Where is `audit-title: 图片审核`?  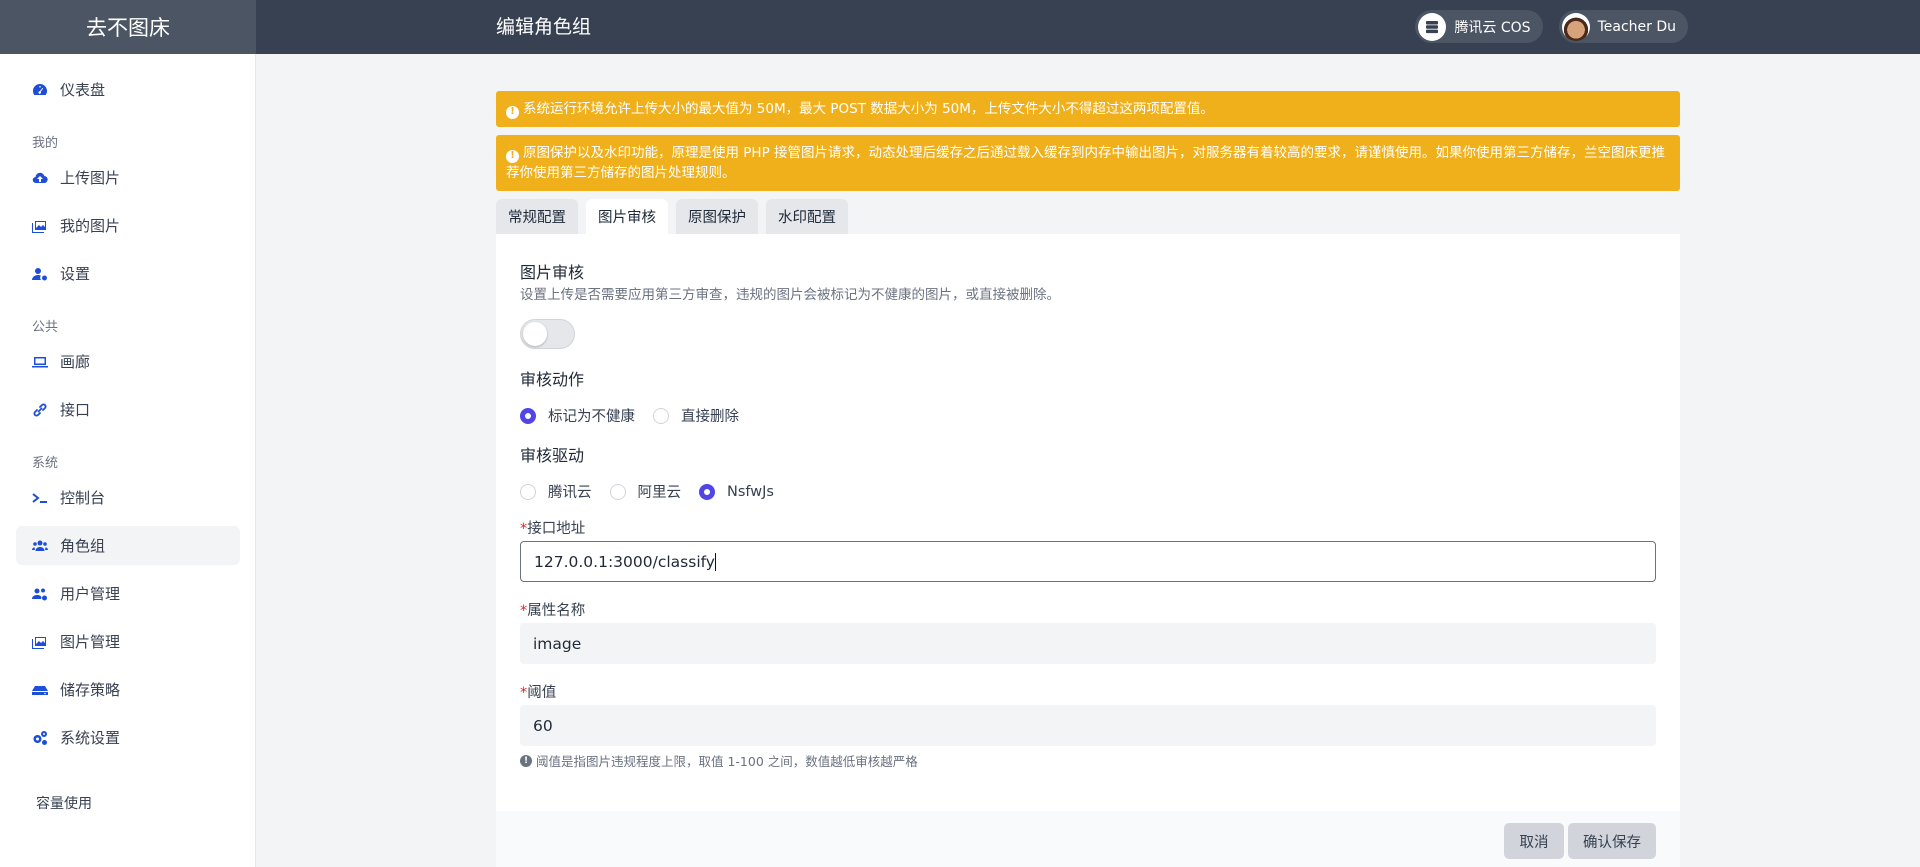
audit-title: 图片审核 is located at coordinates (552, 272).